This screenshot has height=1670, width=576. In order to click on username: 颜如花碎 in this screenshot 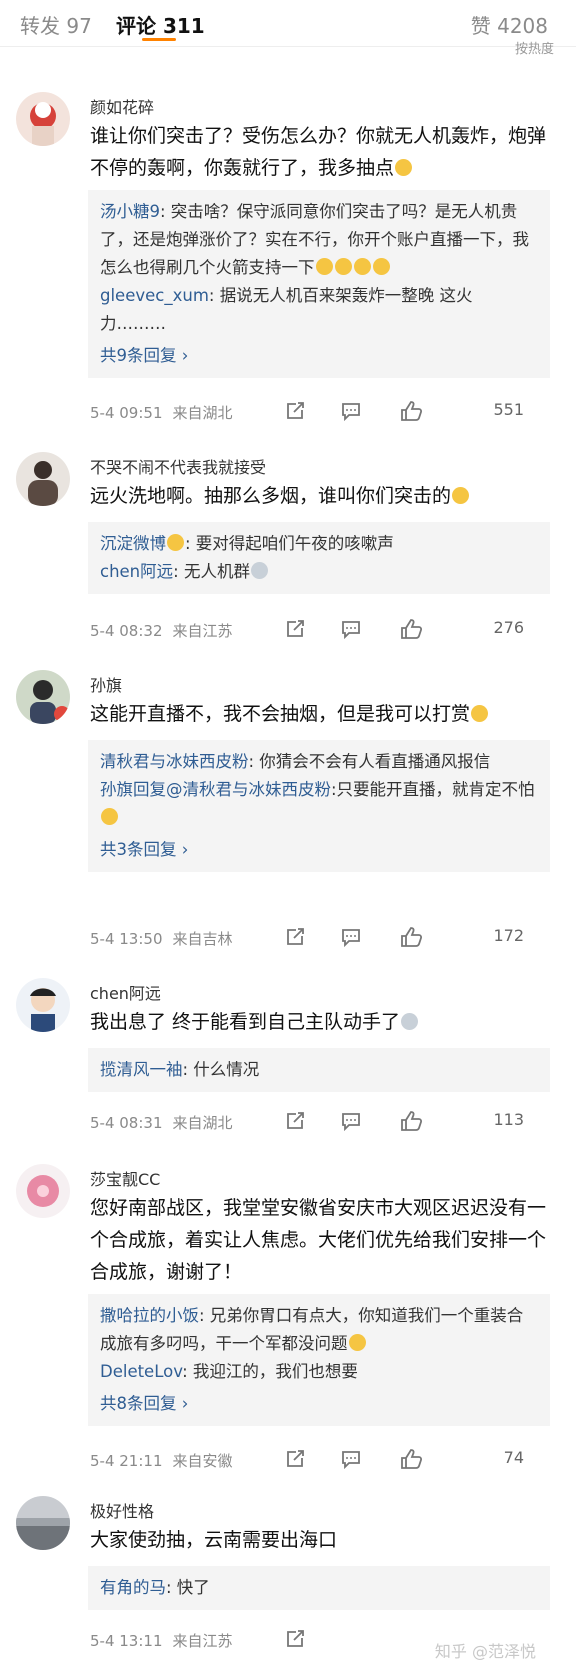, I will do `click(122, 106)`.